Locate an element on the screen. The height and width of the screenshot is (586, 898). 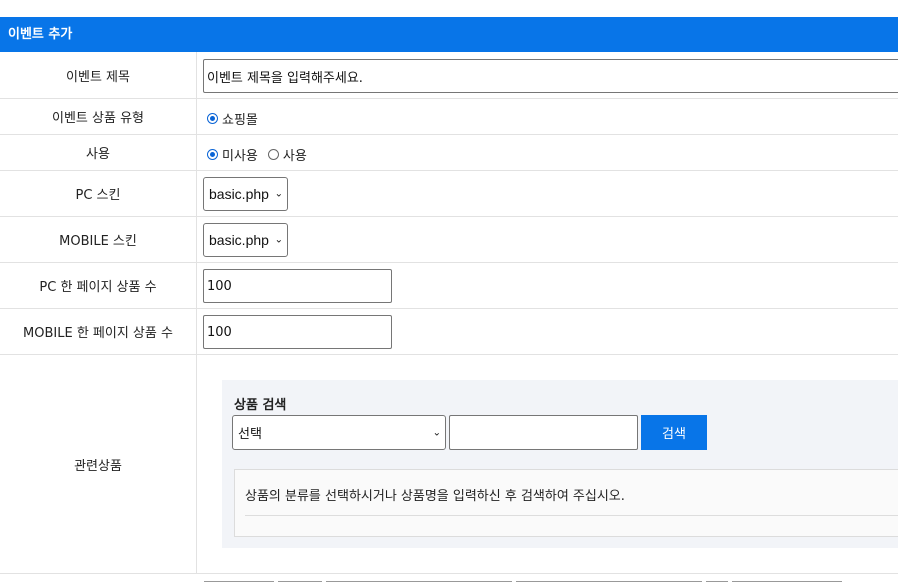
shoppingmall-radio is located at coordinates (212, 118).